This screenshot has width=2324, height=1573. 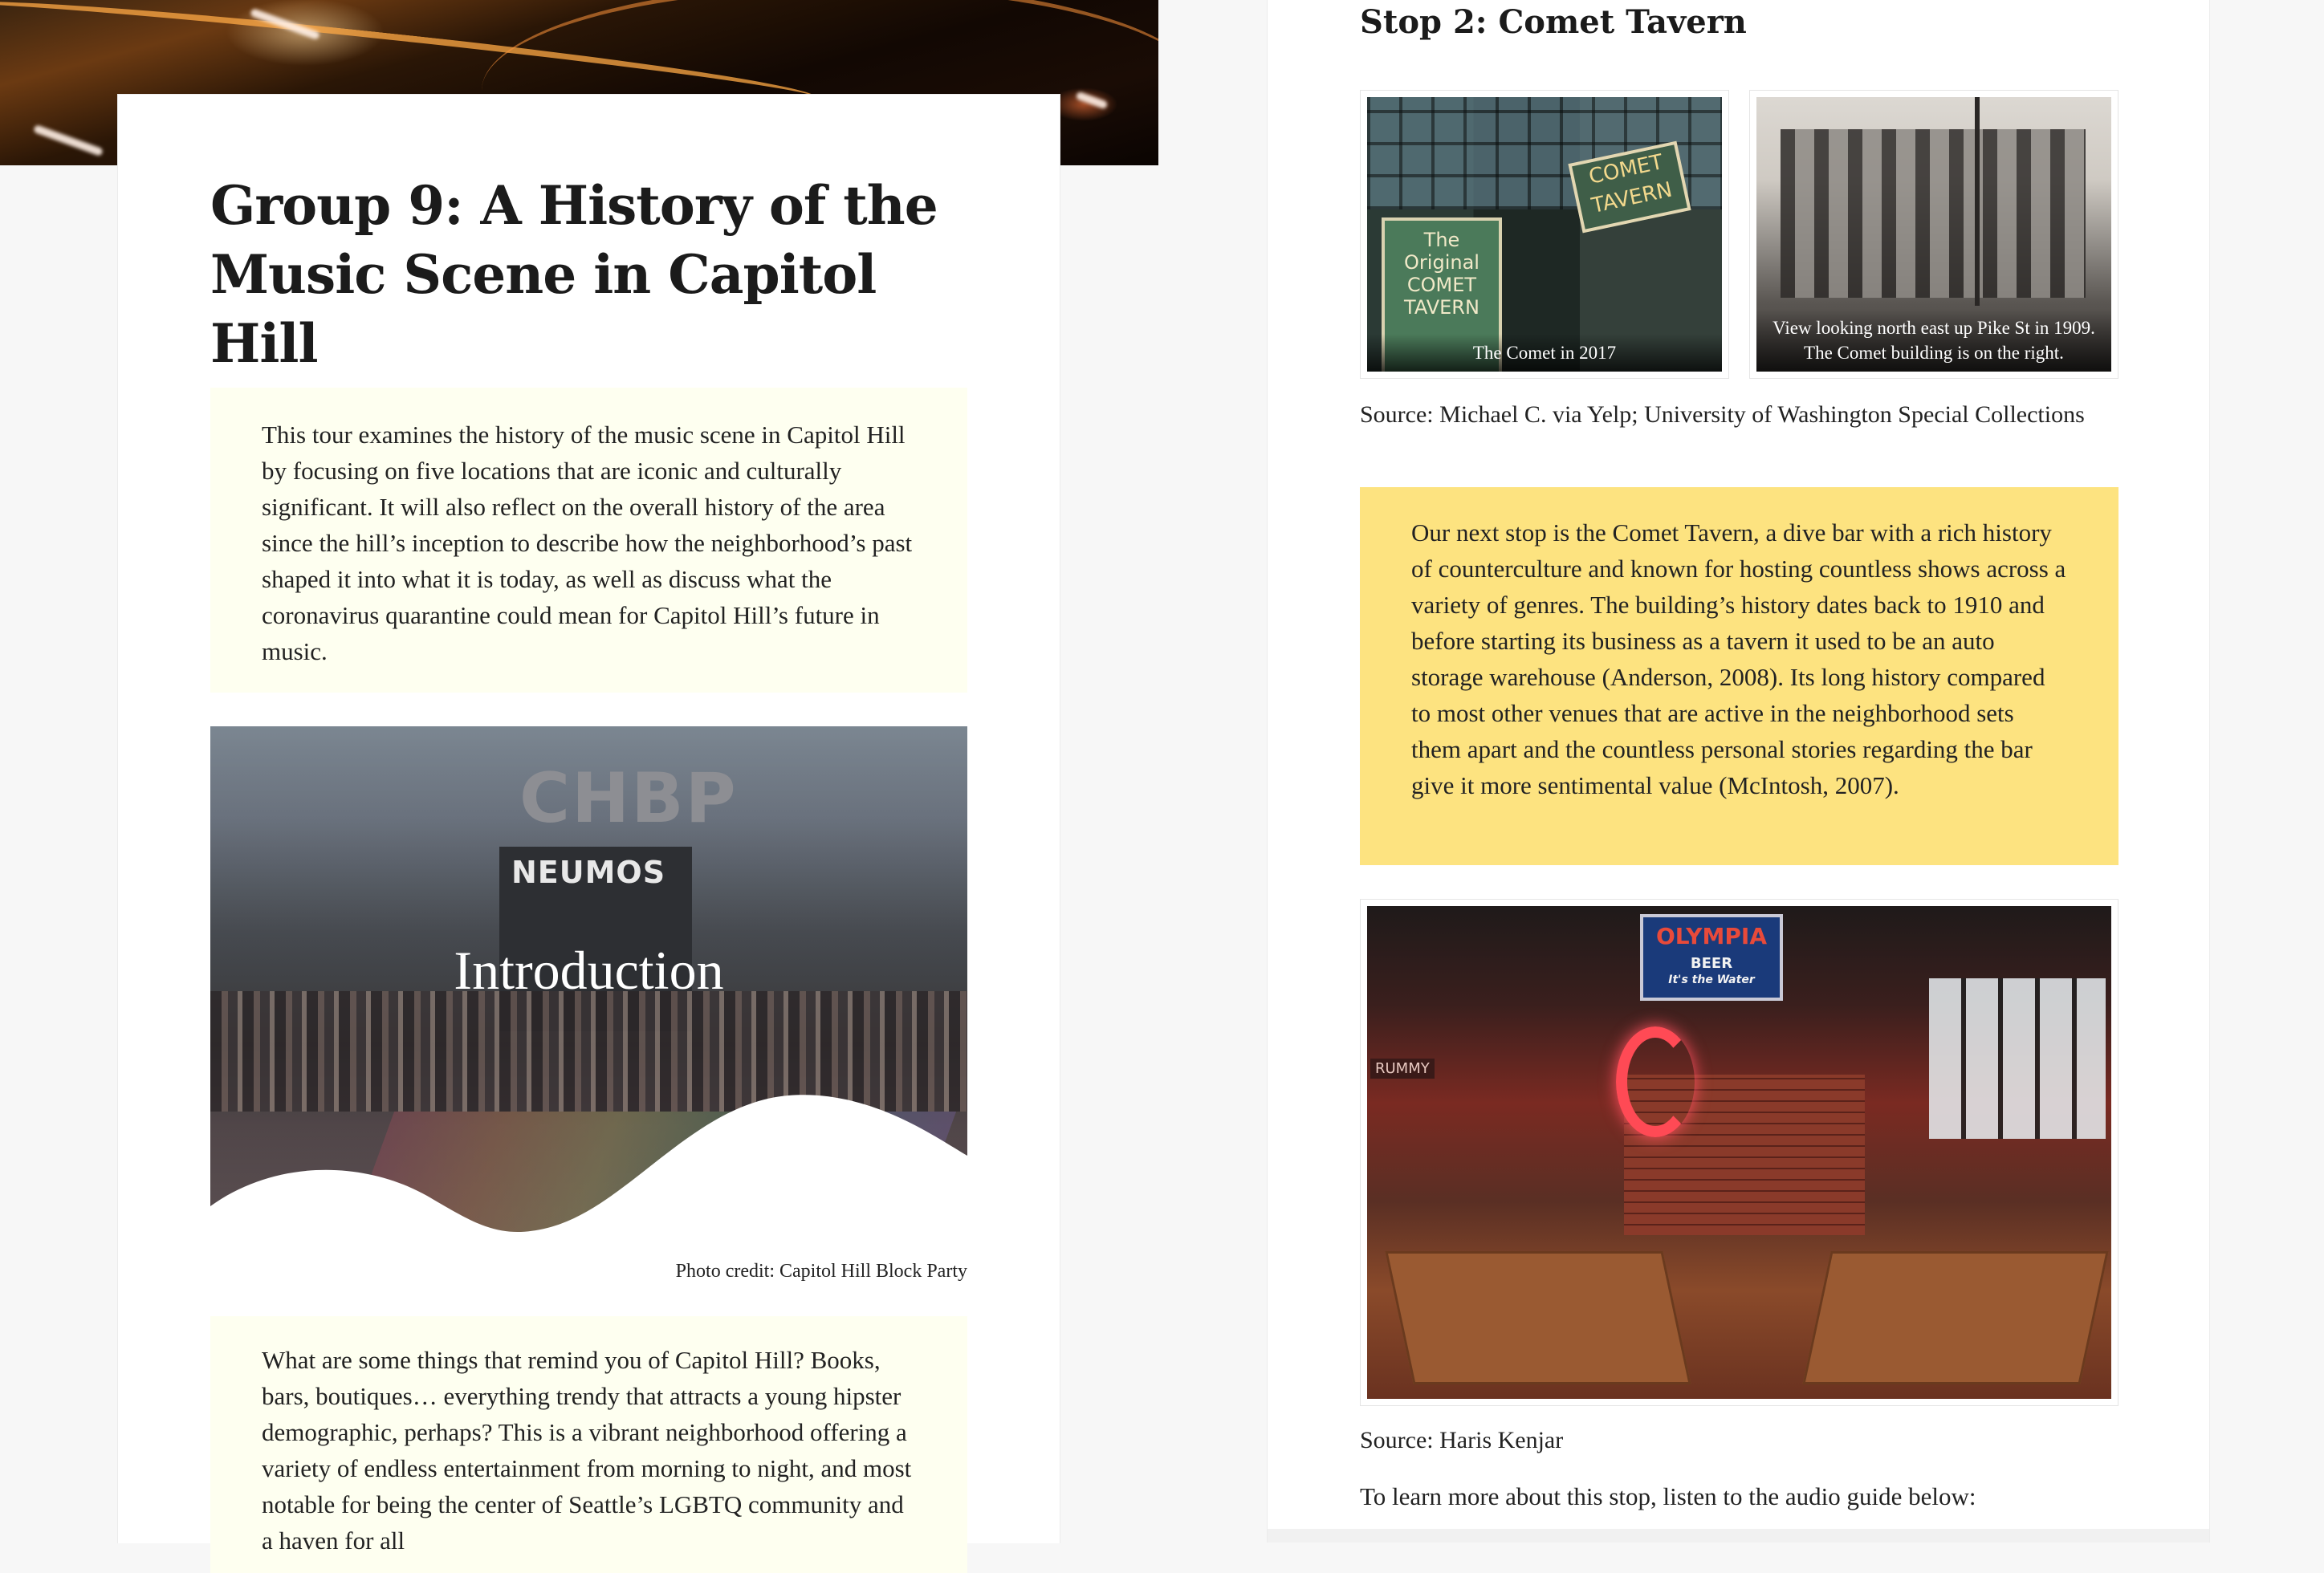 I want to click on photo-credit-link: Capitol Hill Block Party, so click(x=873, y=1271).